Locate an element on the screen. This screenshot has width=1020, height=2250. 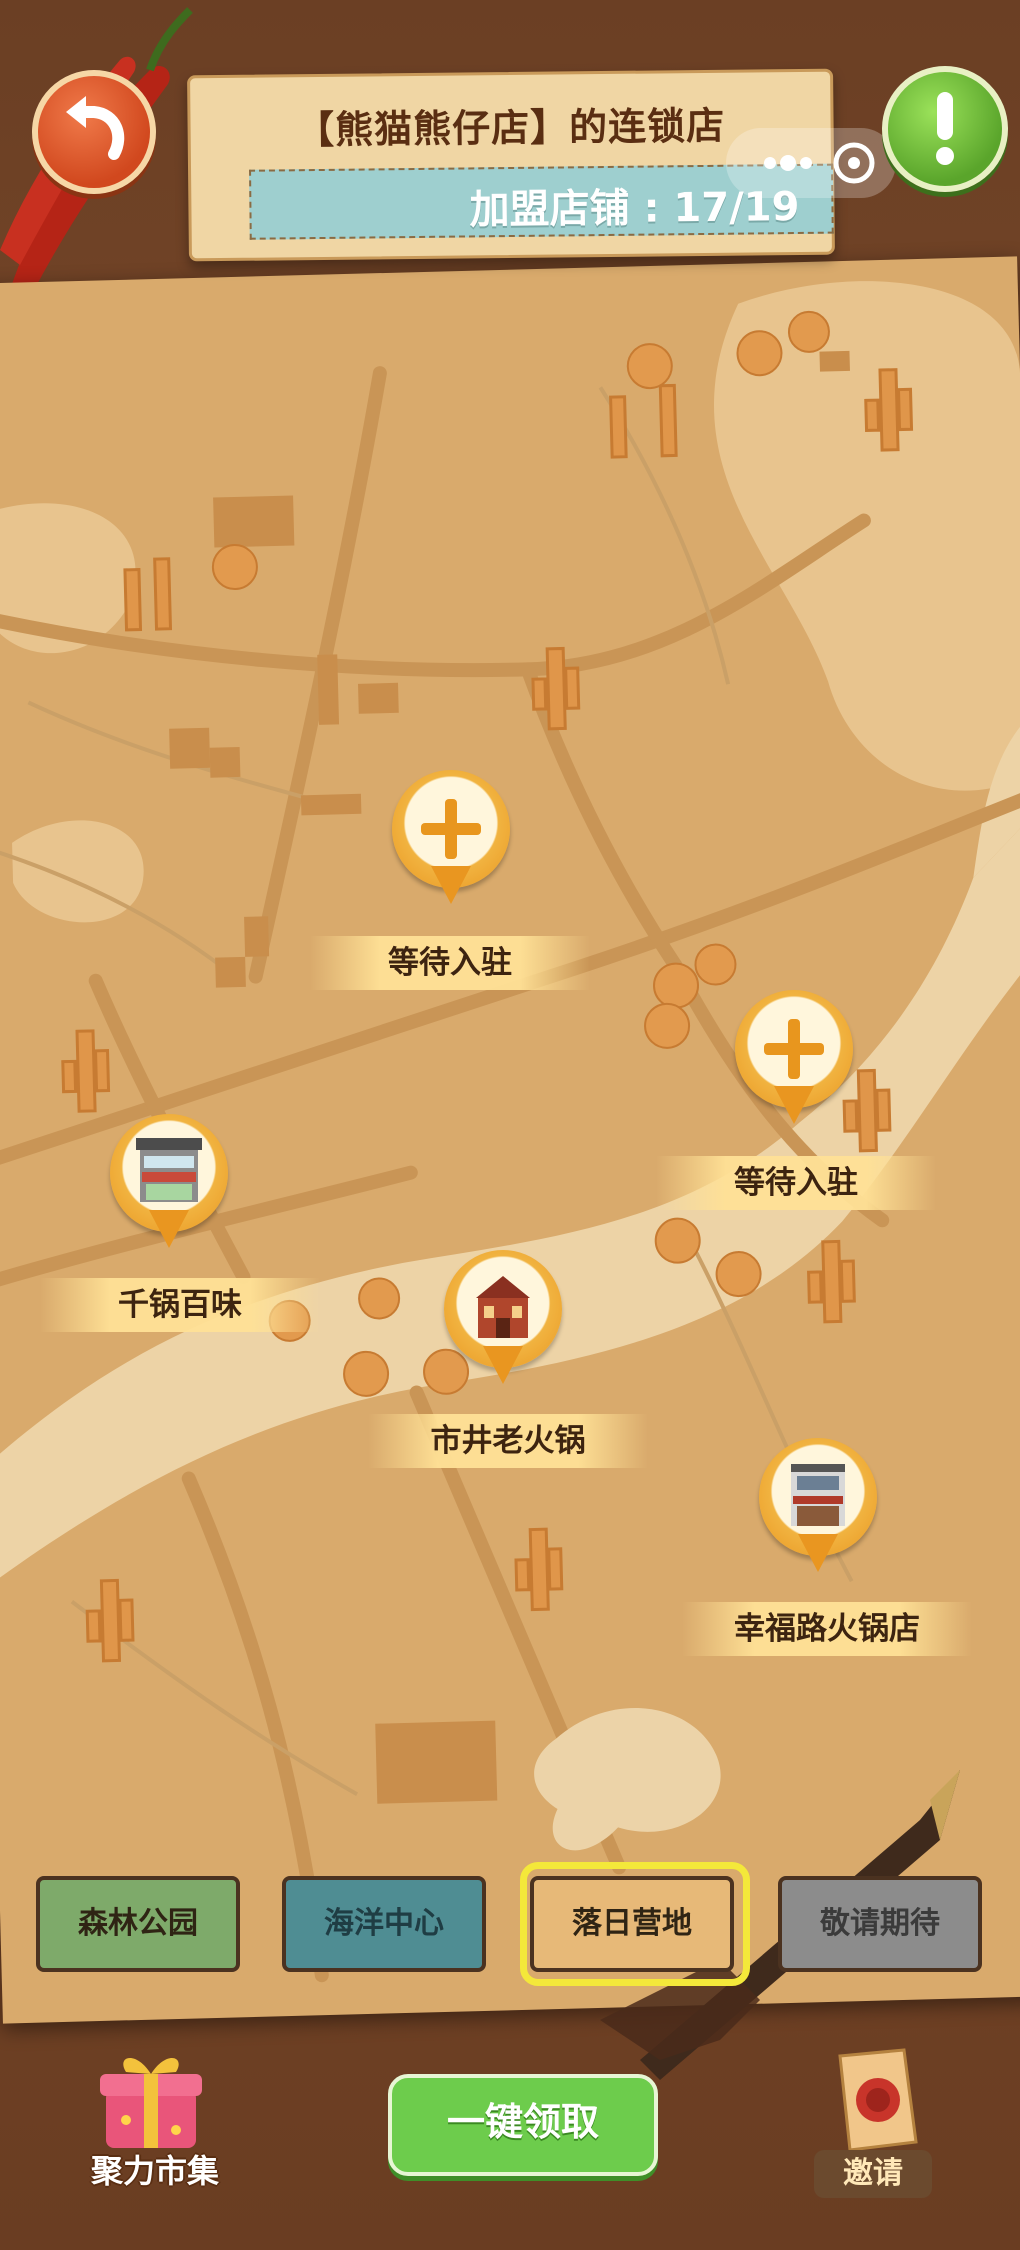
more-dots-icon is located at coordinates (819, 163).